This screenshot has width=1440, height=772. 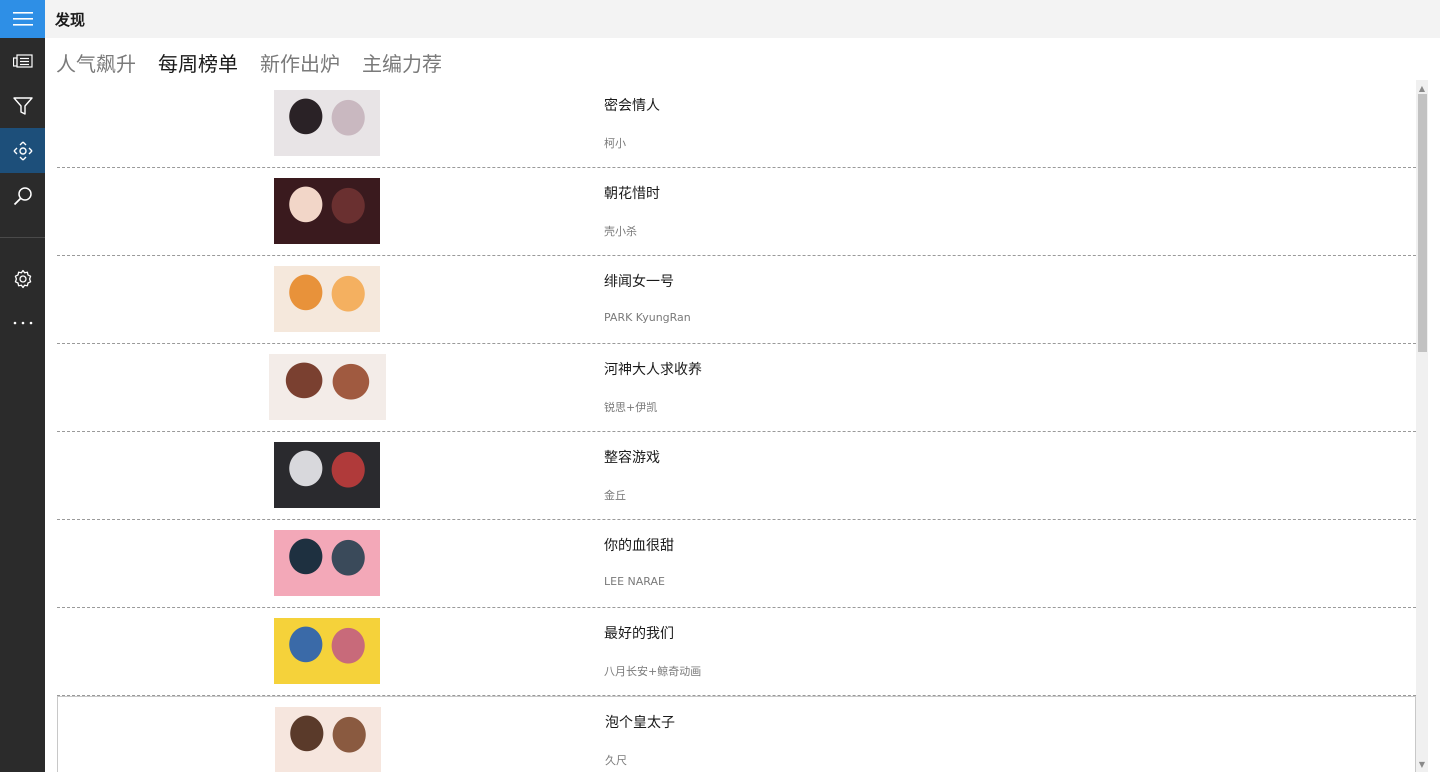 I want to click on pivot-tabs: 人气飙升 每周榜单 新作出炉 主编力荐, so click(x=249, y=62).